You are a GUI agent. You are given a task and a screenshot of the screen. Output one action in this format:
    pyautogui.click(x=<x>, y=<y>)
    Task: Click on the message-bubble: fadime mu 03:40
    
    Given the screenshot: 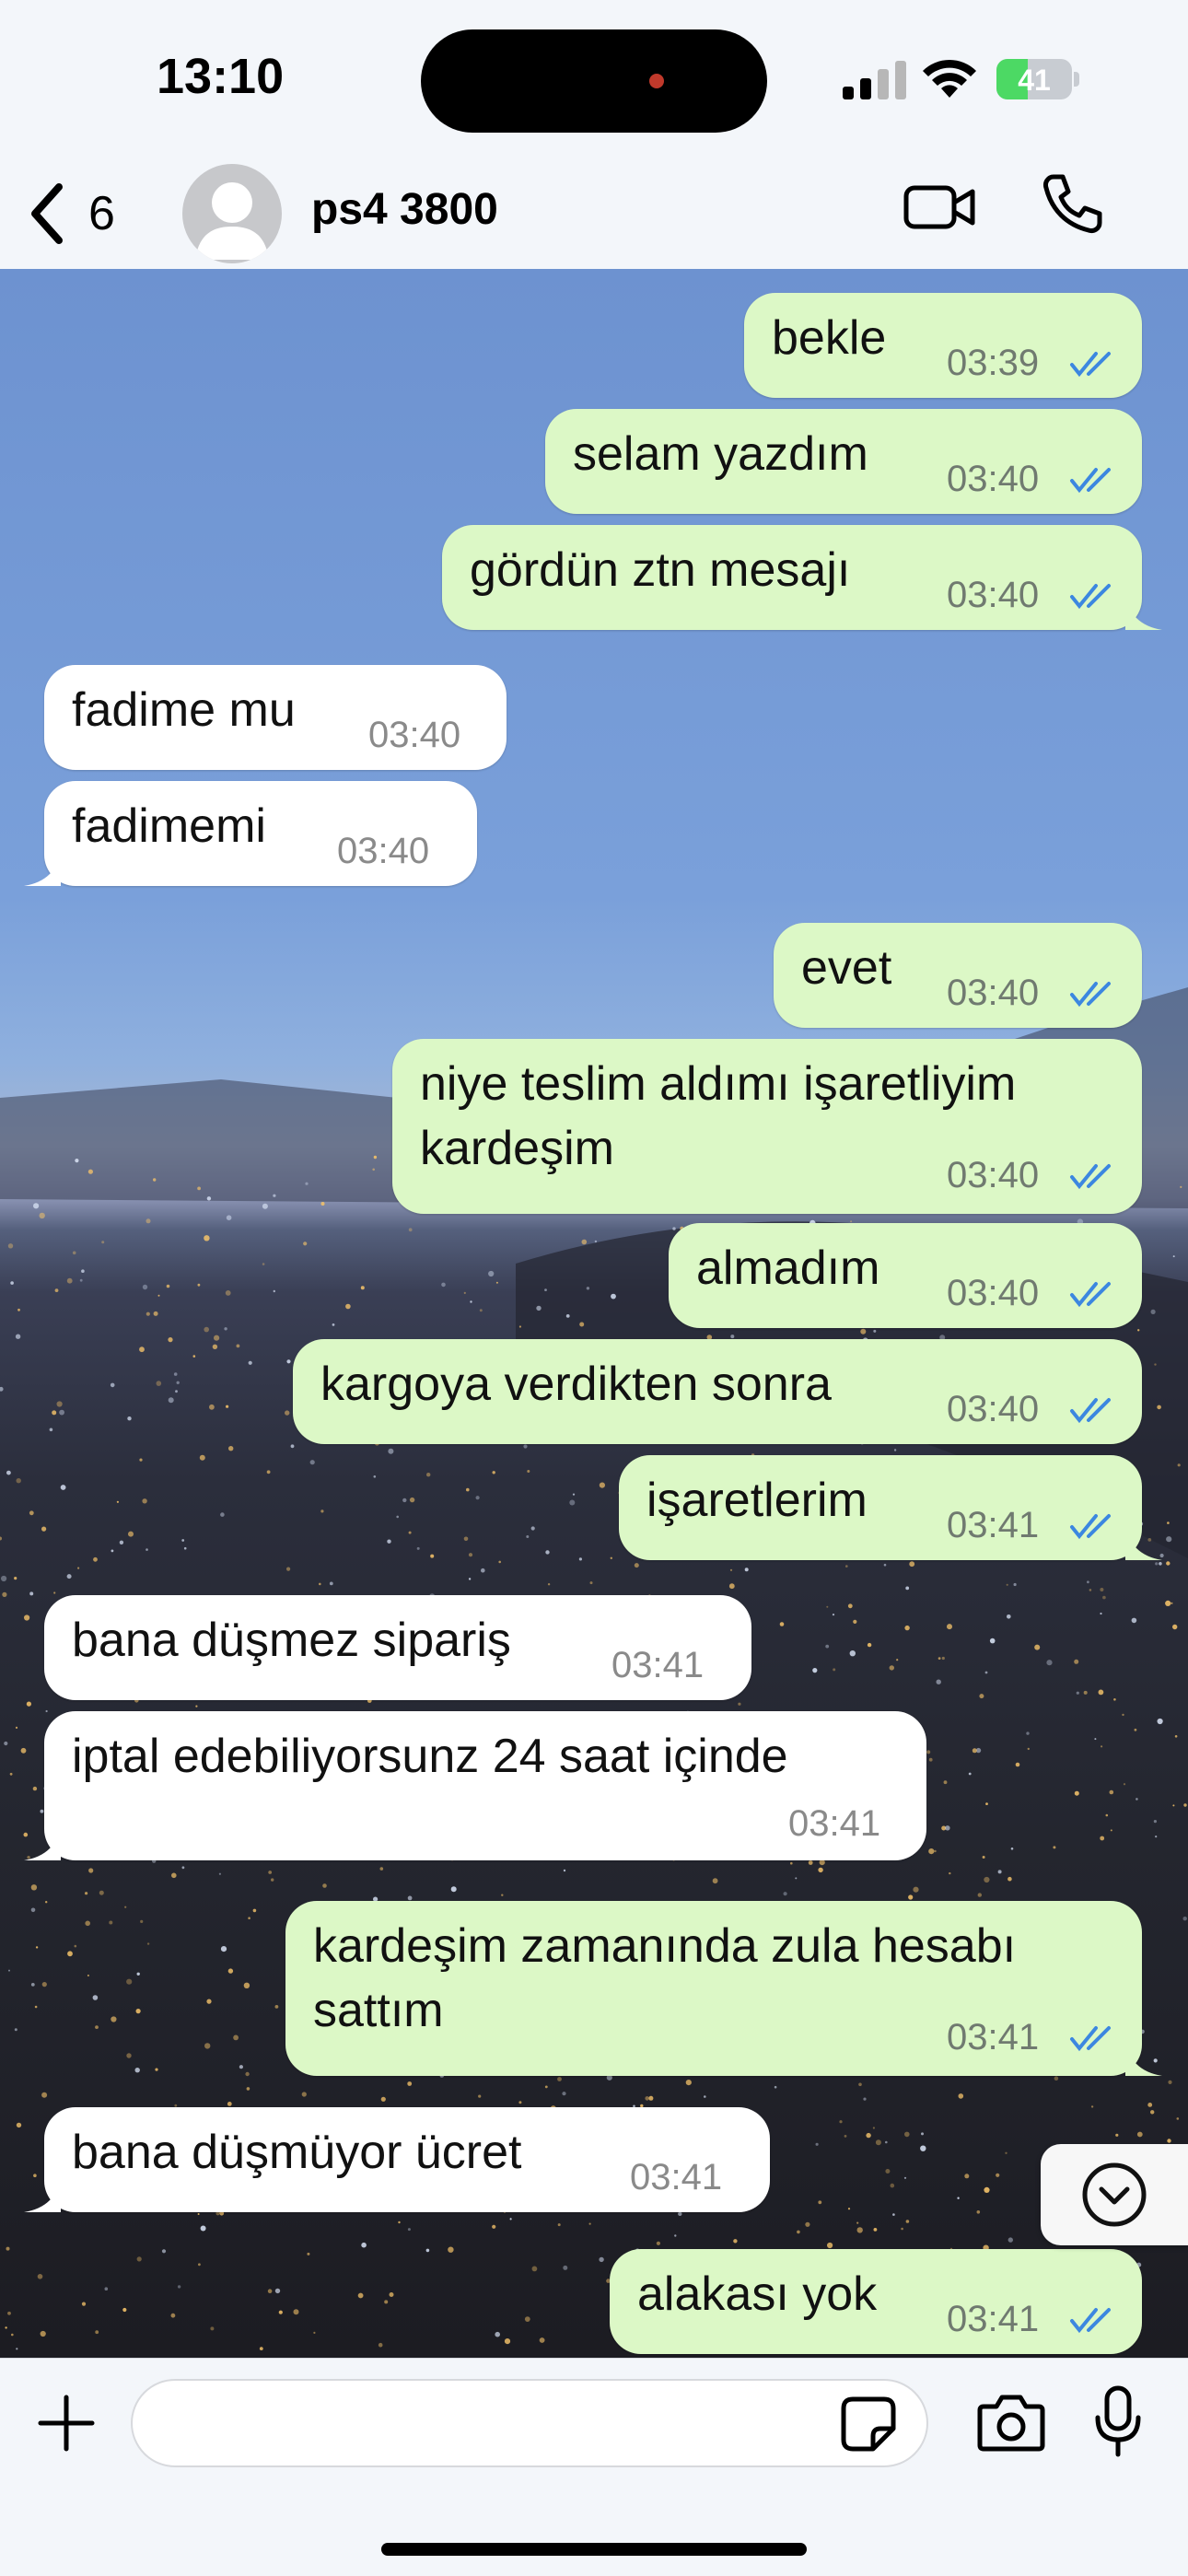 What is the action you would take?
    pyautogui.click(x=275, y=717)
    